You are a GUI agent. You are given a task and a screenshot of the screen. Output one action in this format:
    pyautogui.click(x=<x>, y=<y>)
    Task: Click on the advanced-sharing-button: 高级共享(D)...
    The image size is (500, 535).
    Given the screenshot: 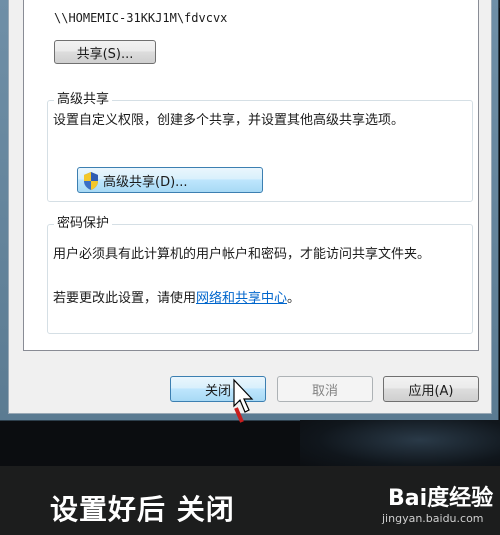 What is the action you would take?
    pyautogui.click(x=170, y=180)
    